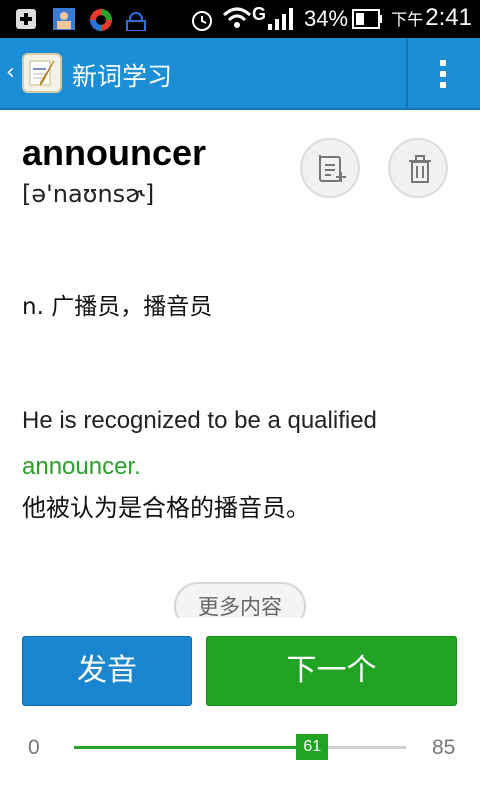 The width and height of the screenshot is (480, 800). What do you see at coordinates (117, 307) in the screenshot?
I see `word-meaning: n. 广播员，播音员` at bounding box center [117, 307].